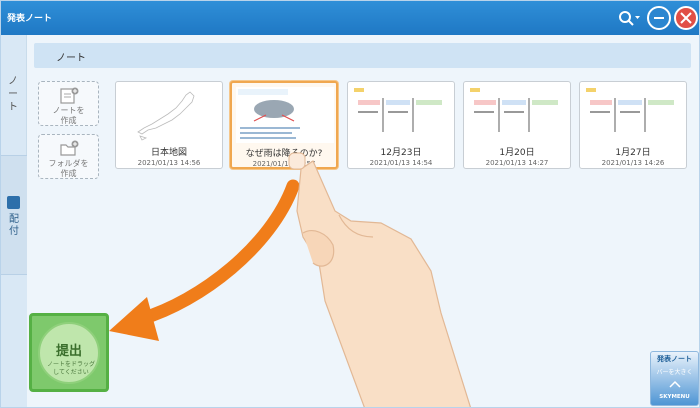 The height and width of the screenshot is (408, 700). I want to click on submit-circle: 提出 ノートをドラッグ してください, so click(69, 353).